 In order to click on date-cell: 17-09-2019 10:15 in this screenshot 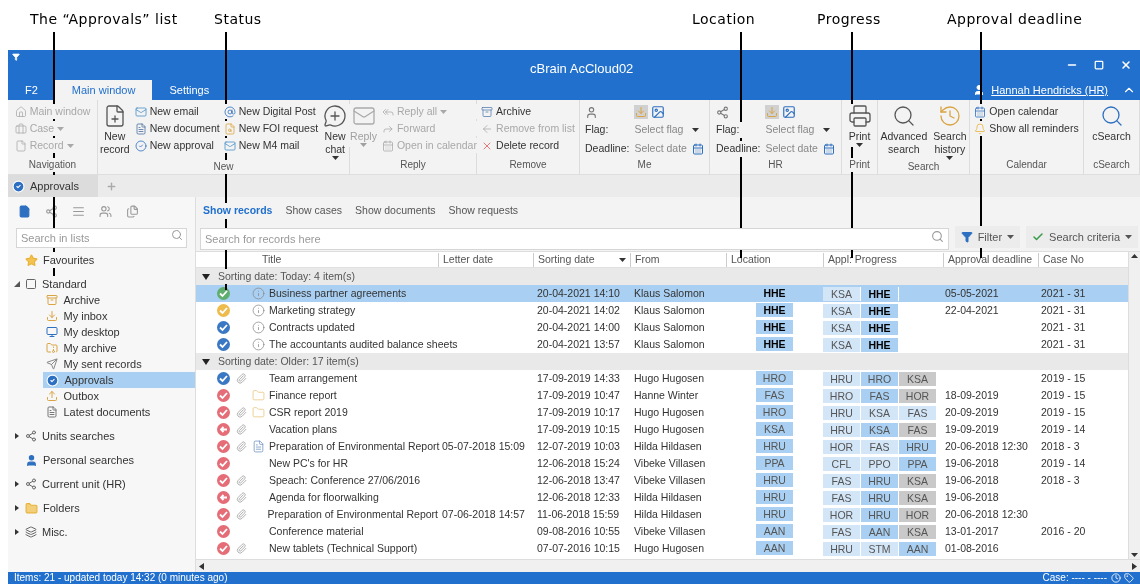, I will do `click(578, 428)`.